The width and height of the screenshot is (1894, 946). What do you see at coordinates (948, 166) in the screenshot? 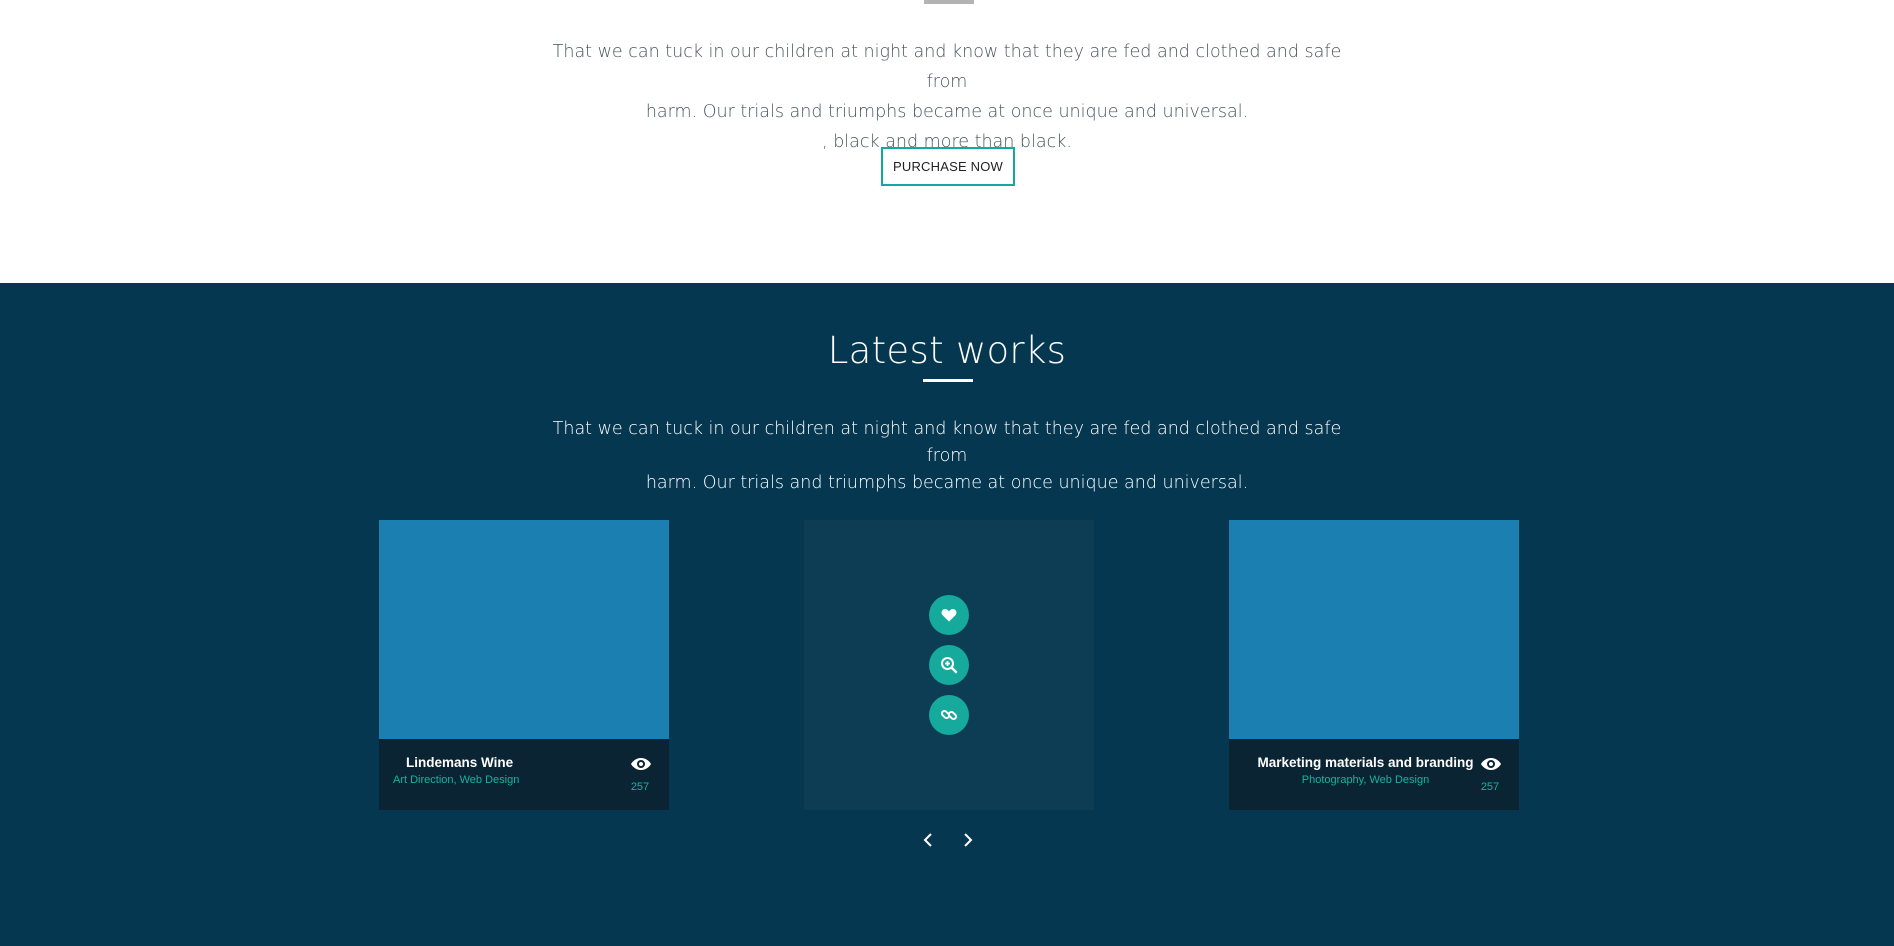
I see `purchase-now-button: PURCHASE NOW` at bounding box center [948, 166].